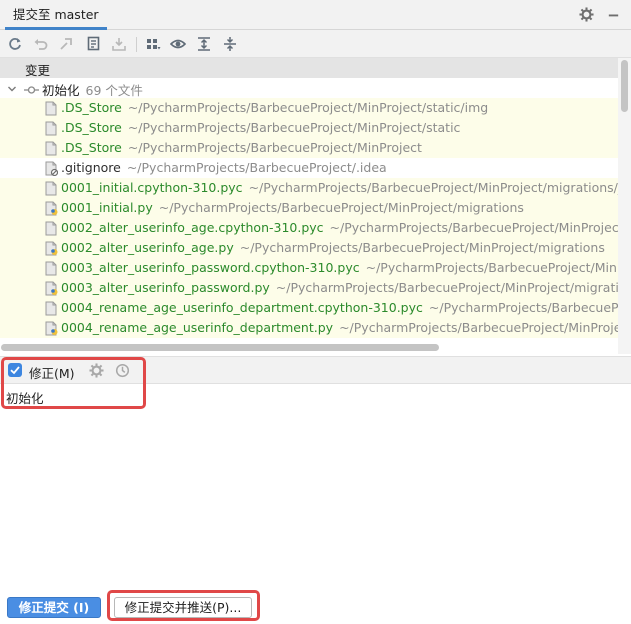 This screenshot has height=624, width=631. Describe the element at coordinates (315, 44) in the screenshot. I see `commit-toolbar` at that location.